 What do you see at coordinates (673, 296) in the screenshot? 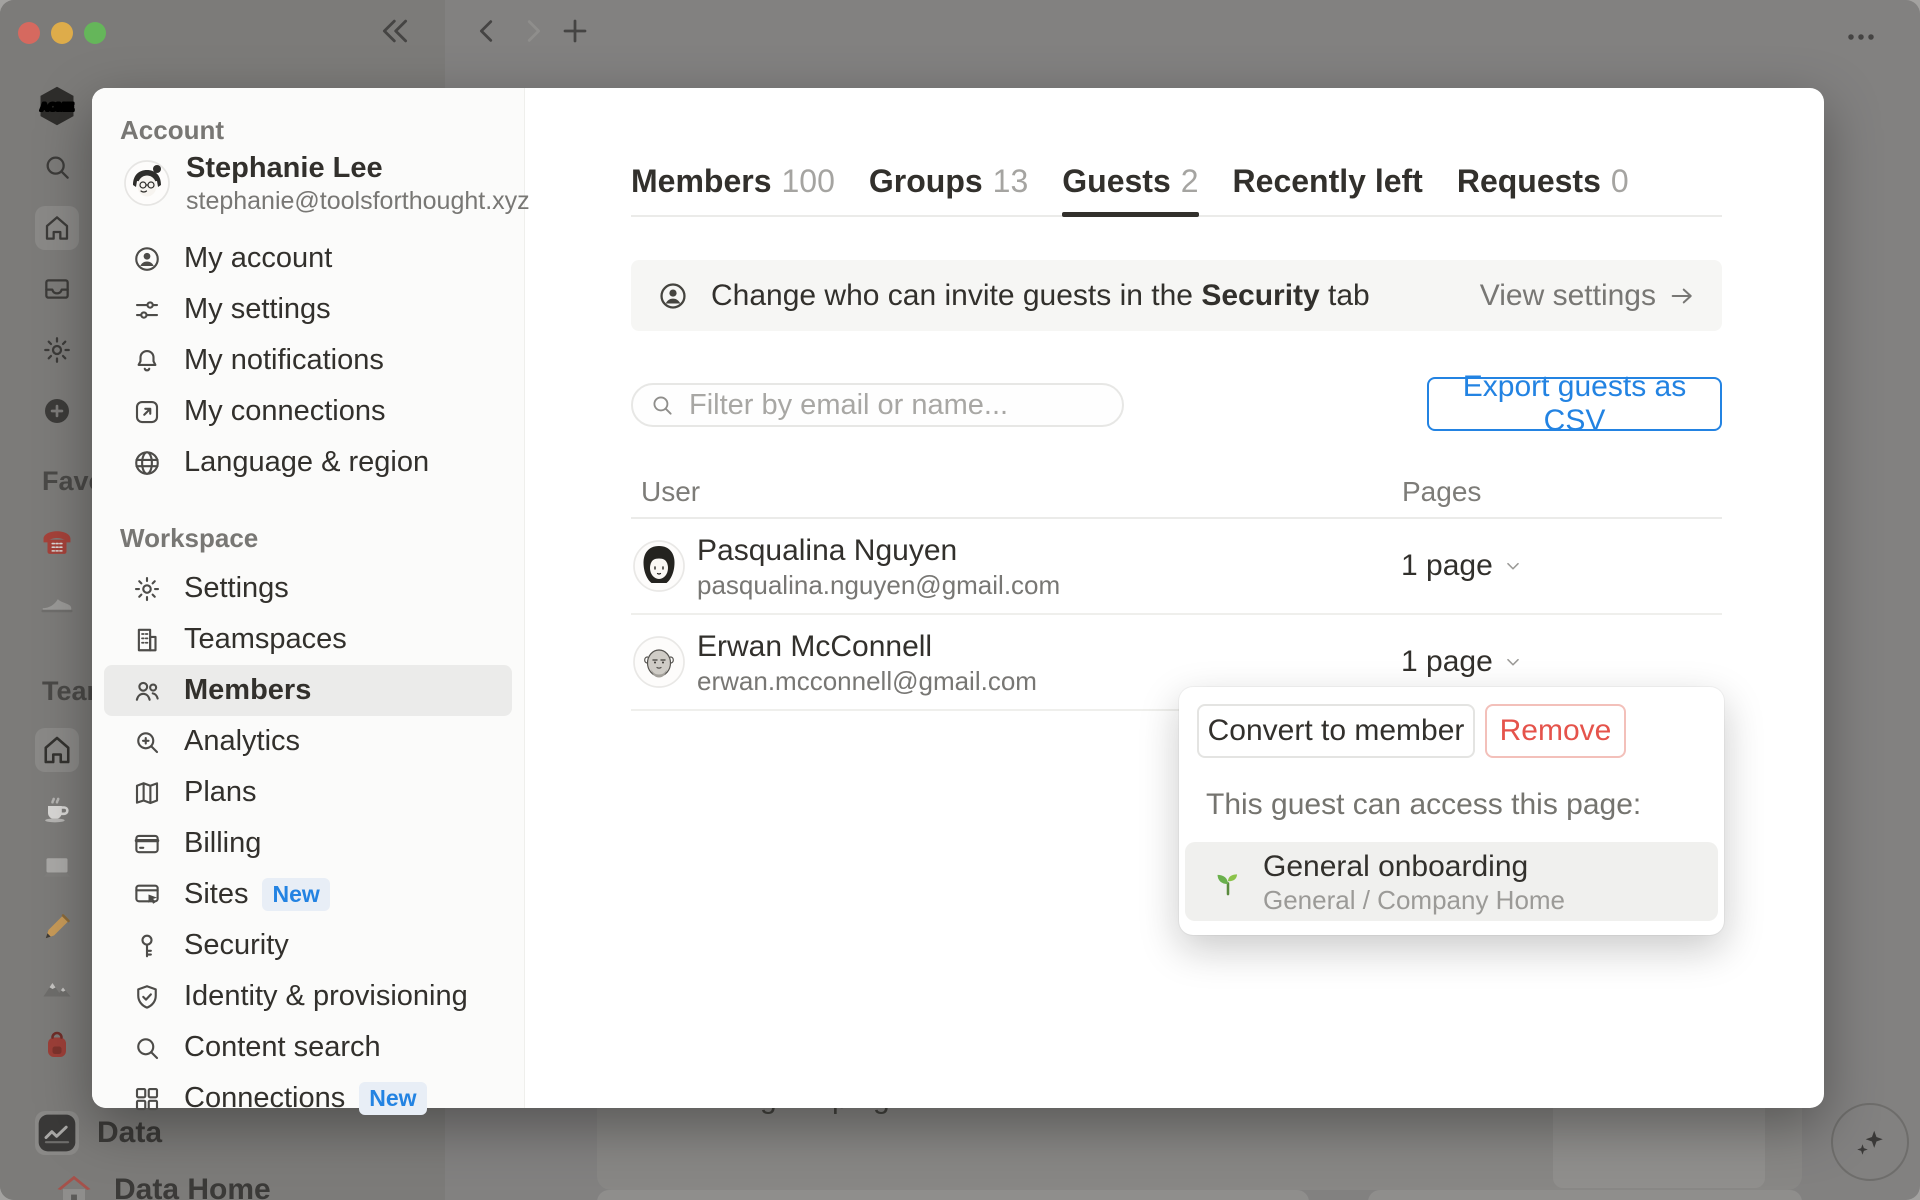
I see `person-circle-icon` at bounding box center [673, 296].